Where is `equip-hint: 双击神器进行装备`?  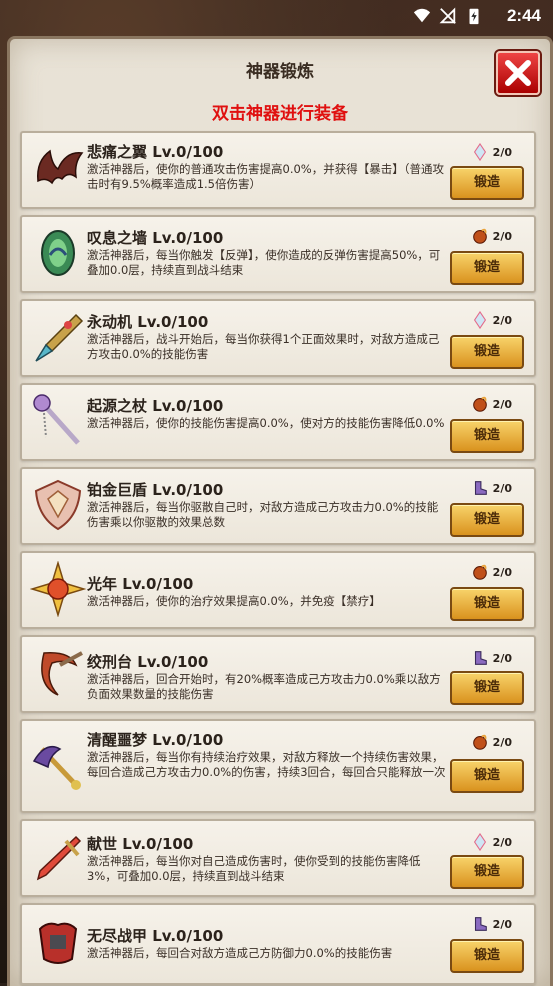 equip-hint: 双击神器进行装备 is located at coordinates (280, 114).